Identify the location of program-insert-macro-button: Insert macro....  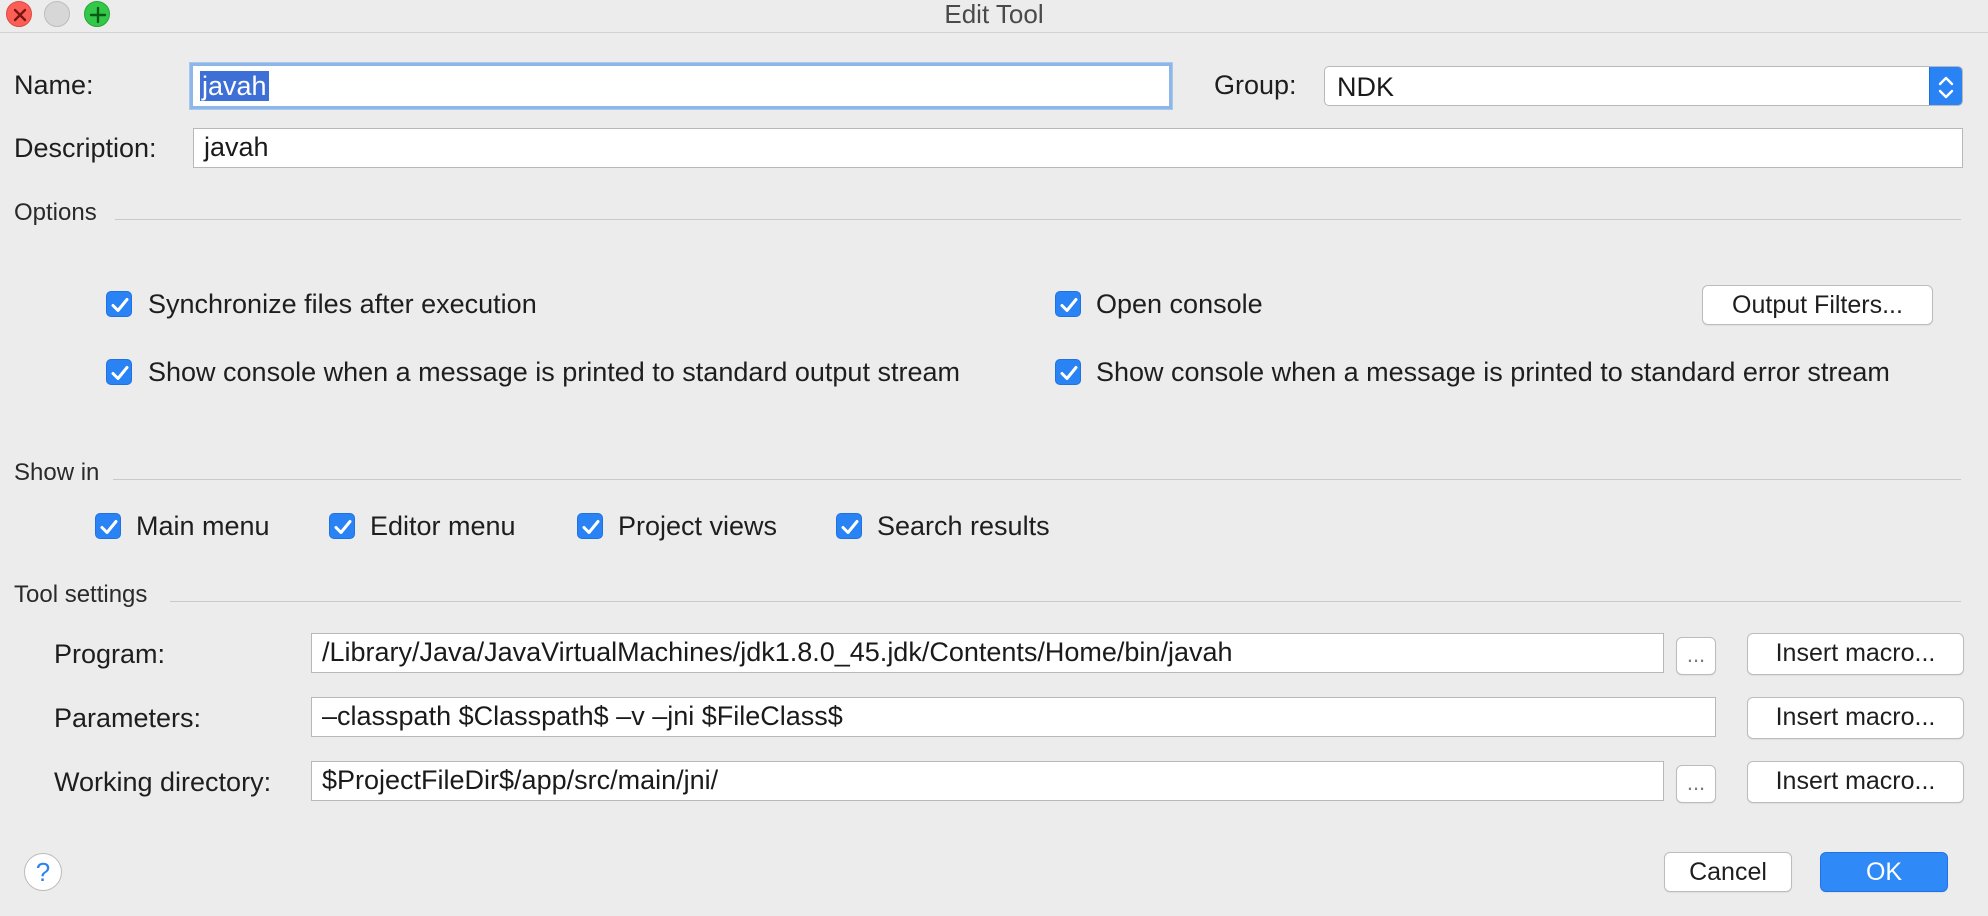
(1855, 654).